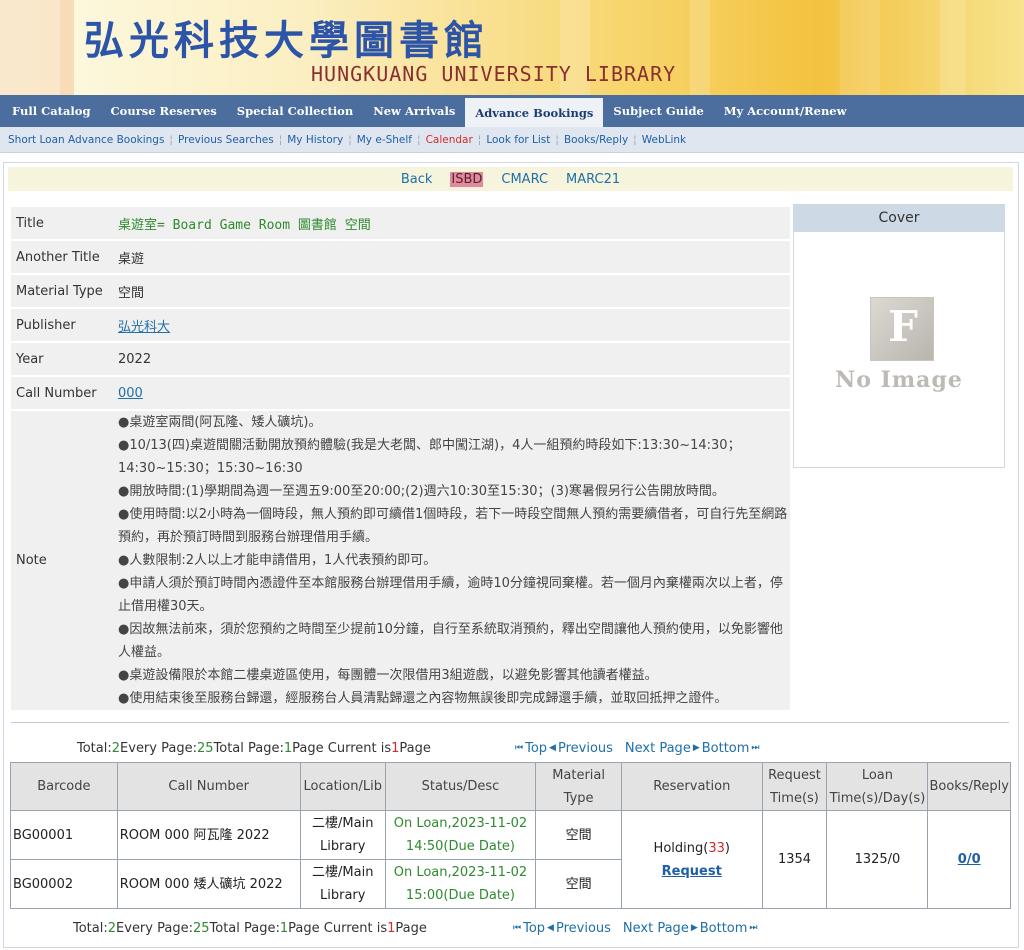 This screenshot has height=950, width=1024. I want to click on publisher-link: 弘光科大, so click(144, 327).